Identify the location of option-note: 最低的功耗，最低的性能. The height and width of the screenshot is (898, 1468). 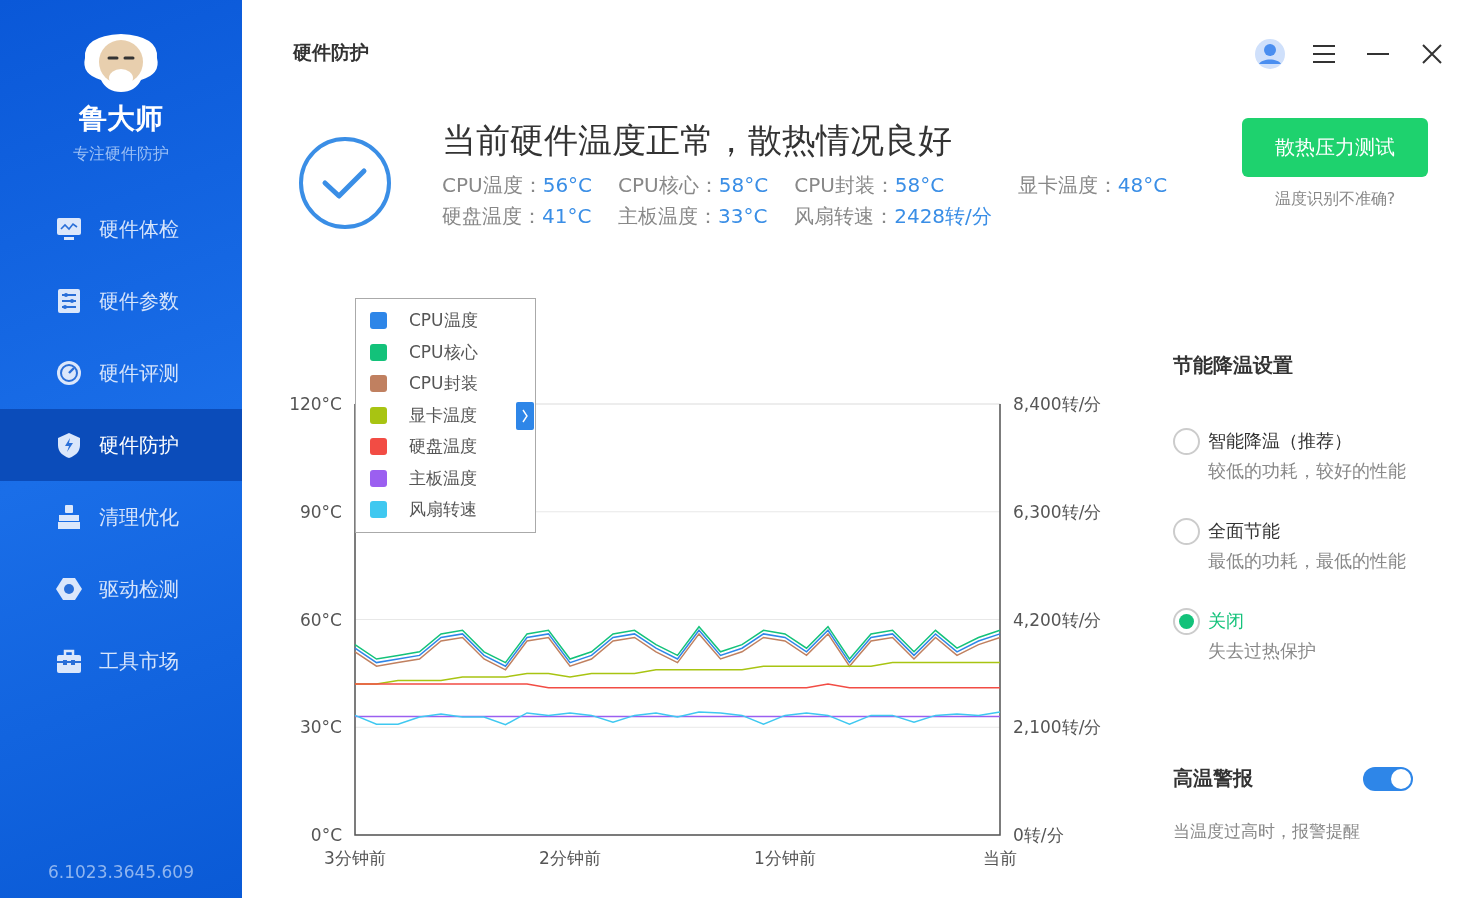
(1307, 561).